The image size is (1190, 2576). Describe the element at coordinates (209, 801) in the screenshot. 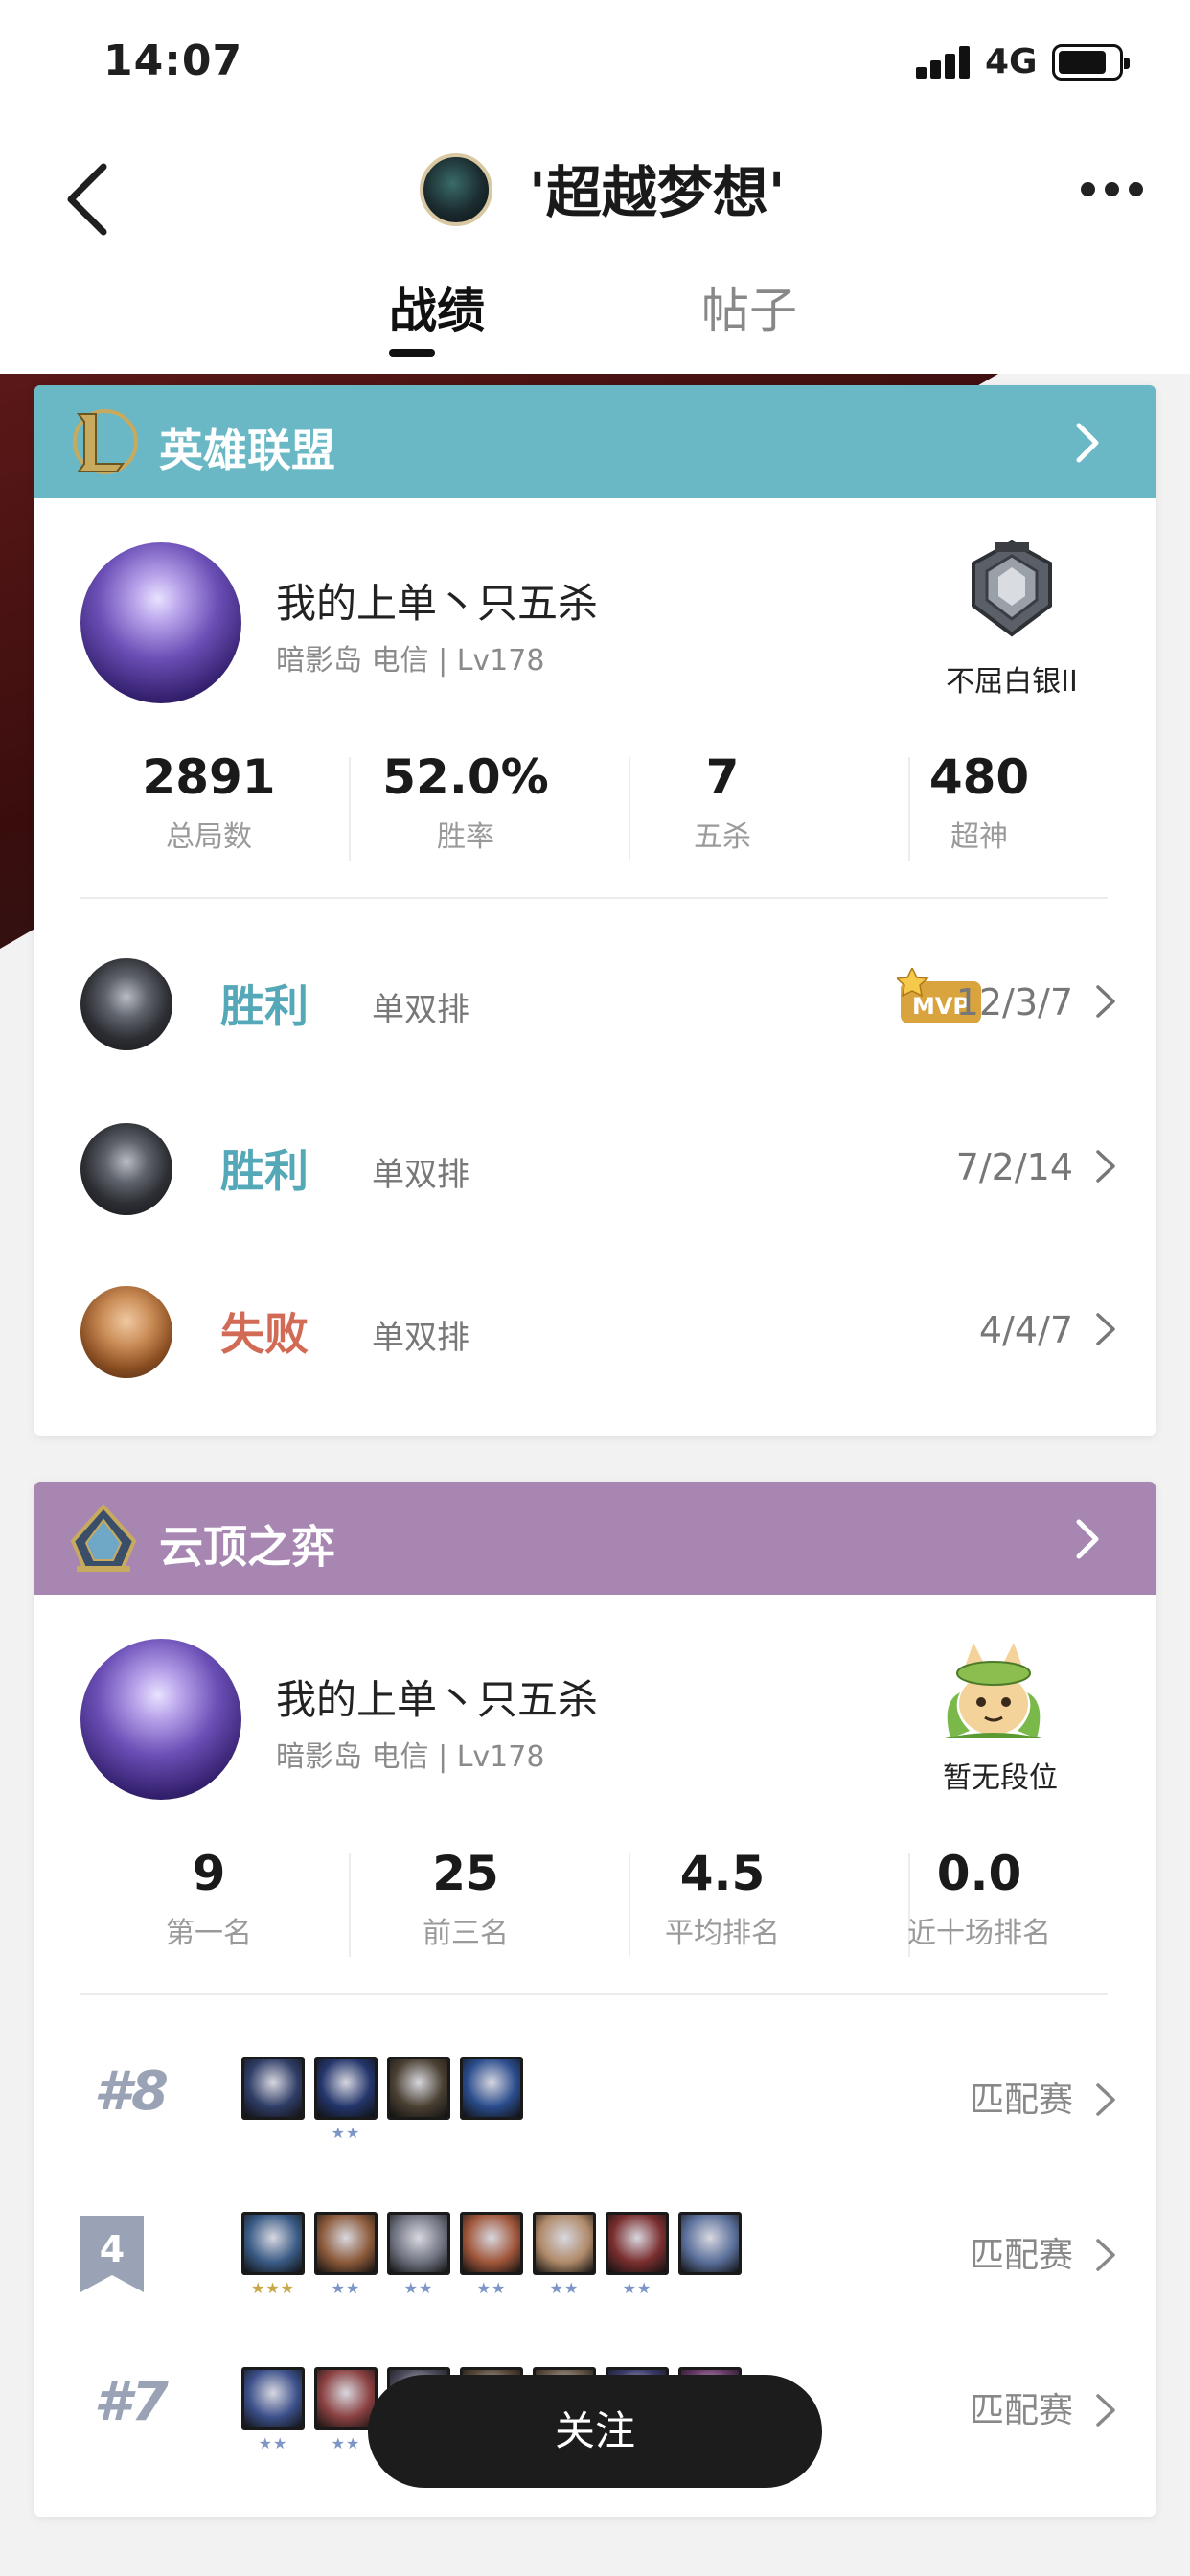

I see `stat-total-games: 2891 总局数` at that location.